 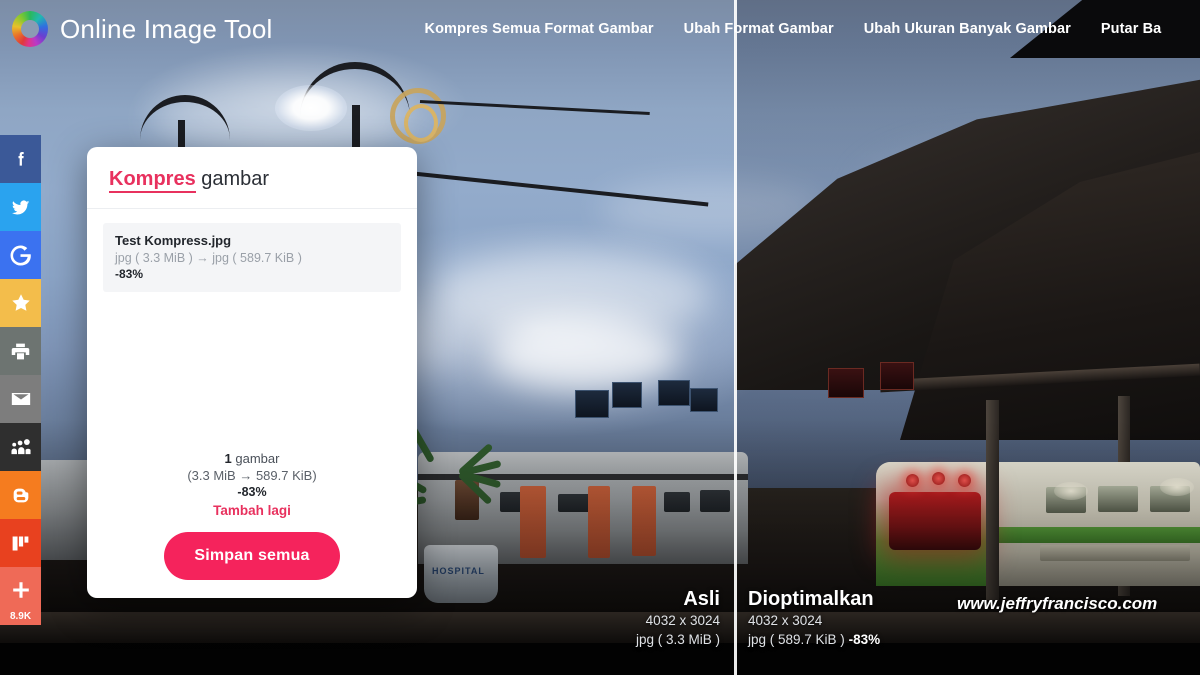 I want to click on social-button-mix, so click(x=20, y=543).